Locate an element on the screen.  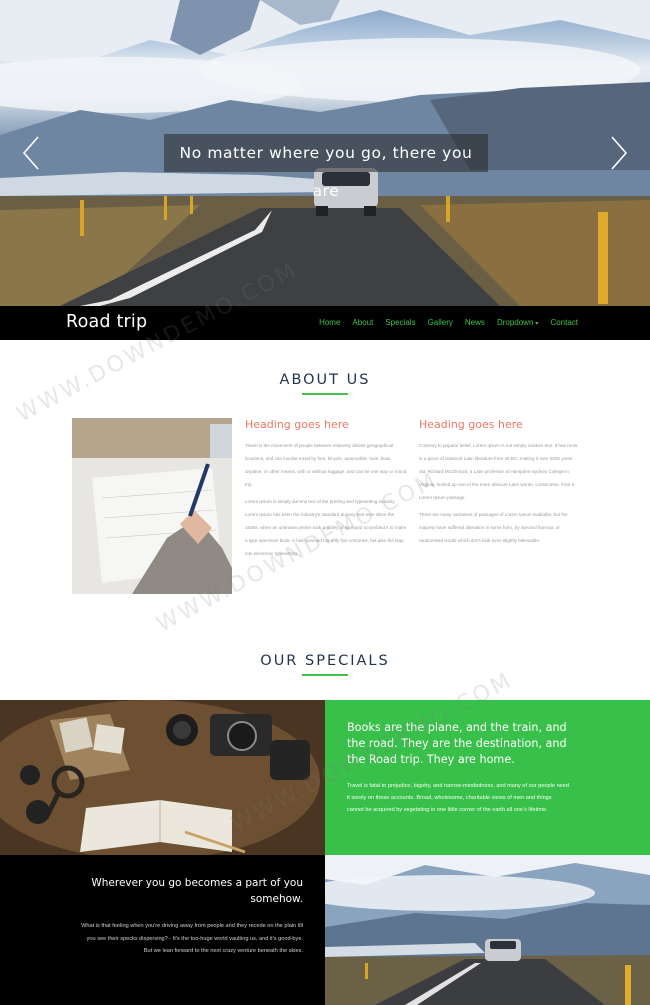
hero-caption: No matter where you go, there you are is located at coordinates (326, 167).